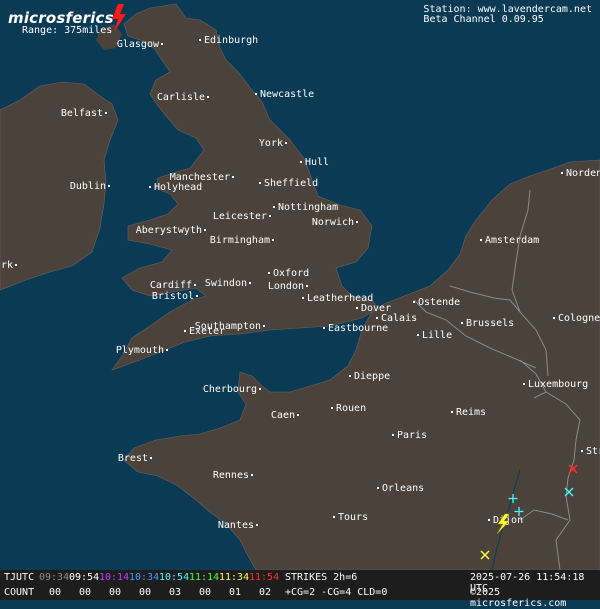 This screenshot has width=600, height=609. I want to click on city-label: Norwich, so click(333, 222).